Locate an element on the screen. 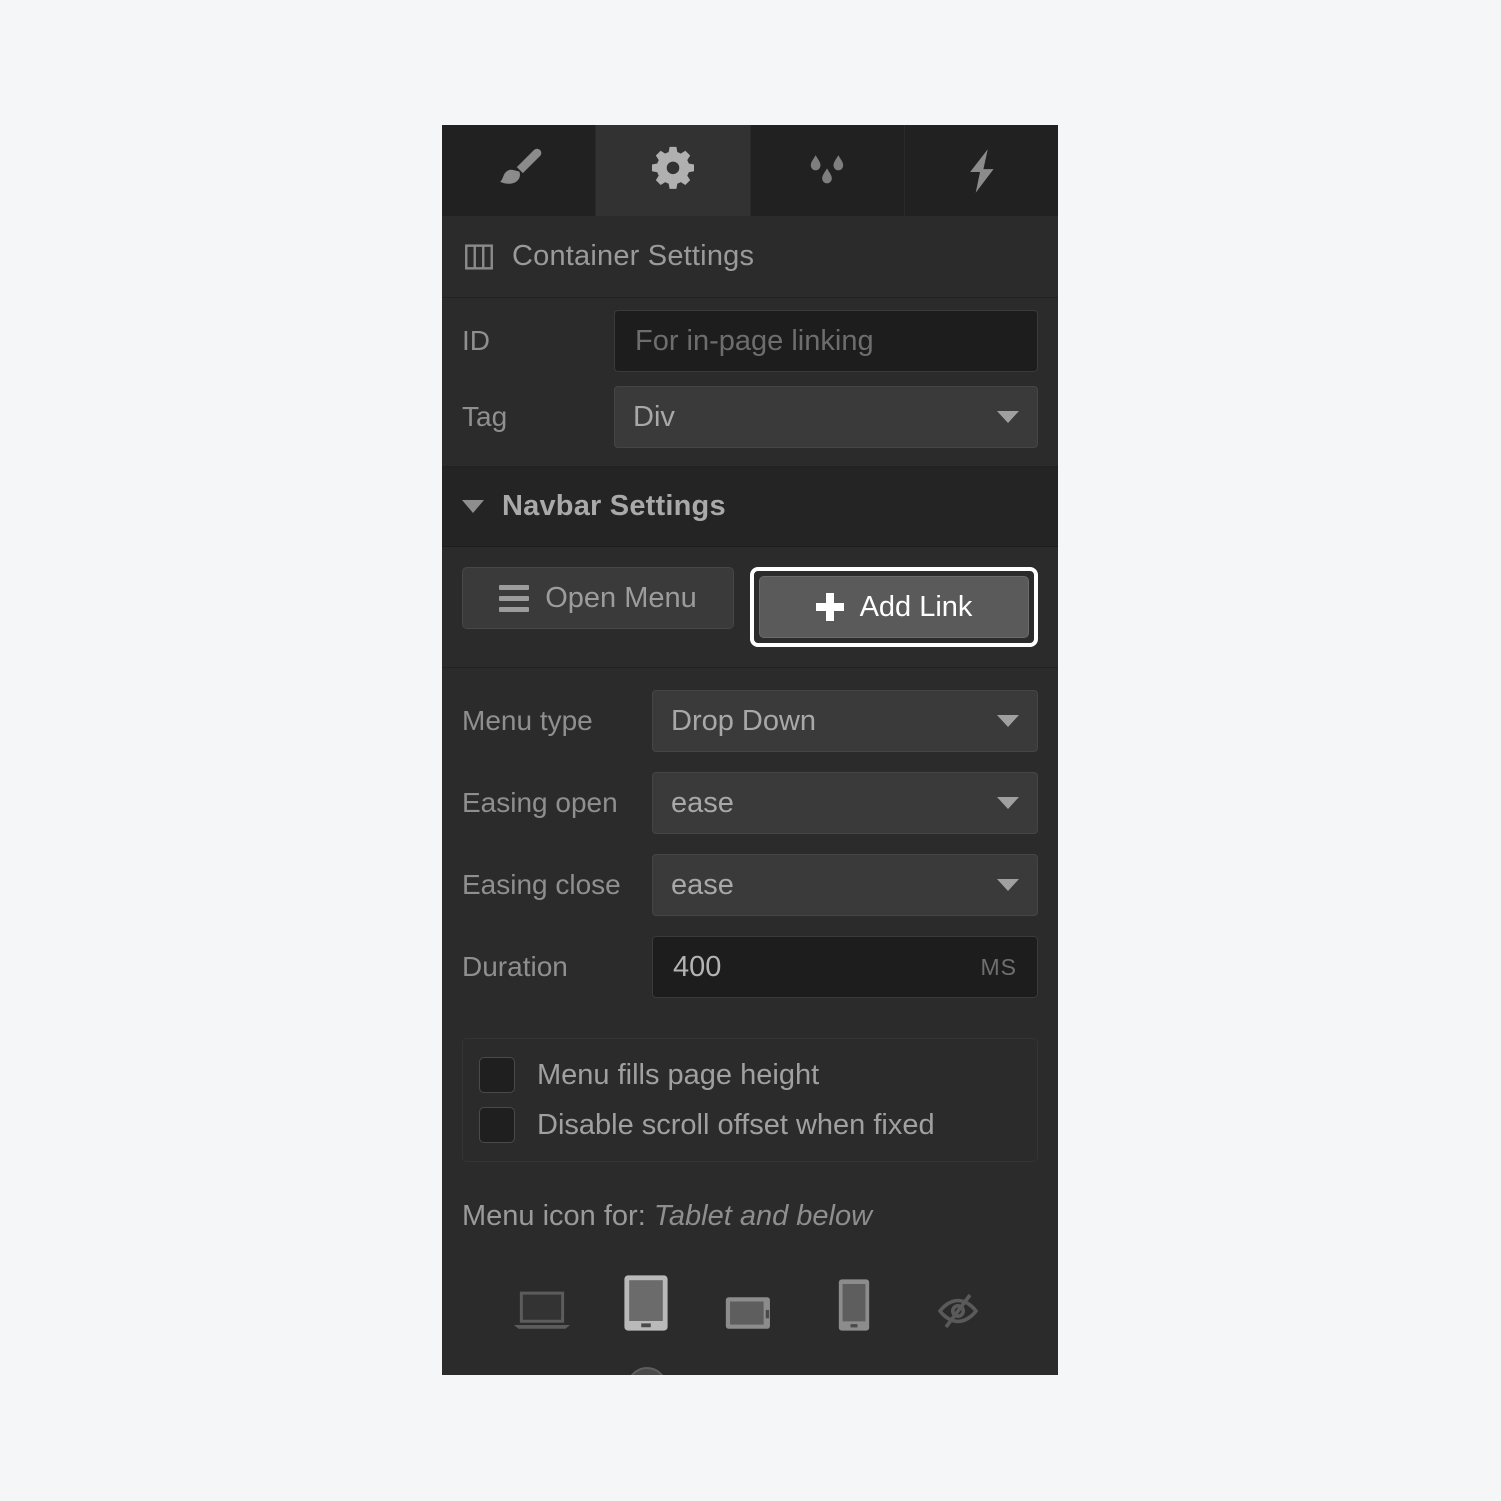 The width and height of the screenshot is (1501, 1501). menu-type-value: Drop Down is located at coordinates (744, 720).